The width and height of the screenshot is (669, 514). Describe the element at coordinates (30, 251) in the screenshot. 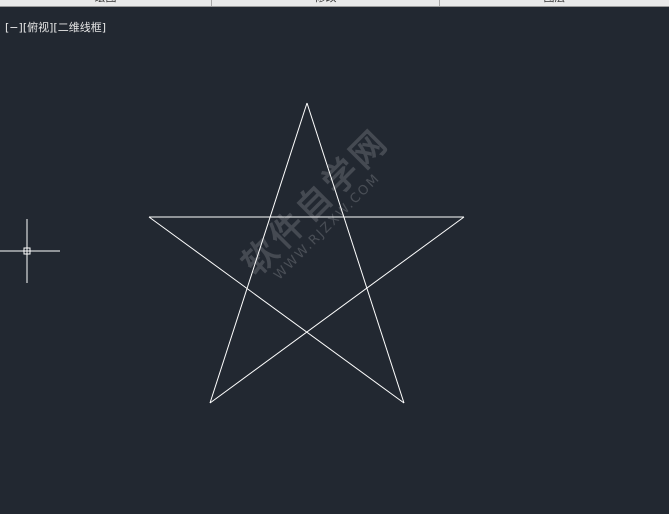

I see `crosshair-pickbox-icon` at that location.